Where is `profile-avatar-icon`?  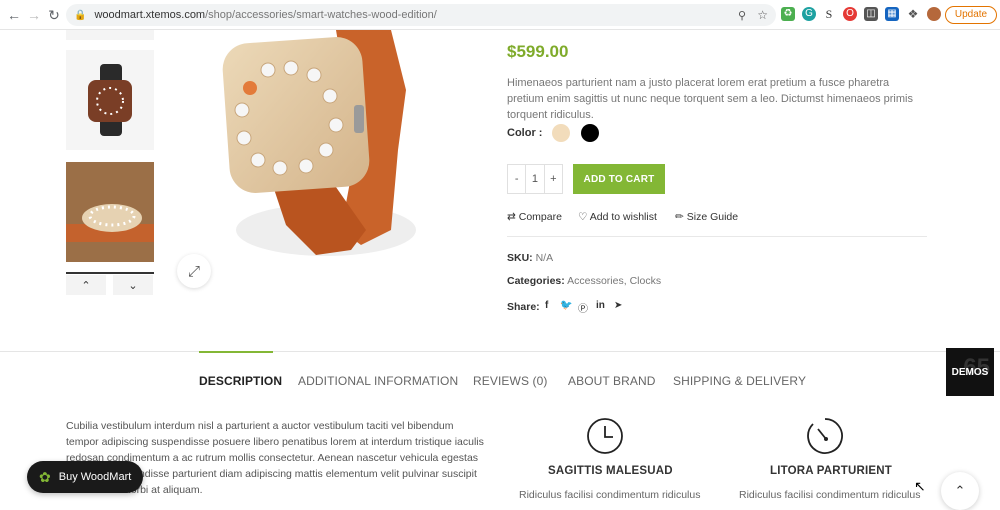 profile-avatar-icon is located at coordinates (934, 14).